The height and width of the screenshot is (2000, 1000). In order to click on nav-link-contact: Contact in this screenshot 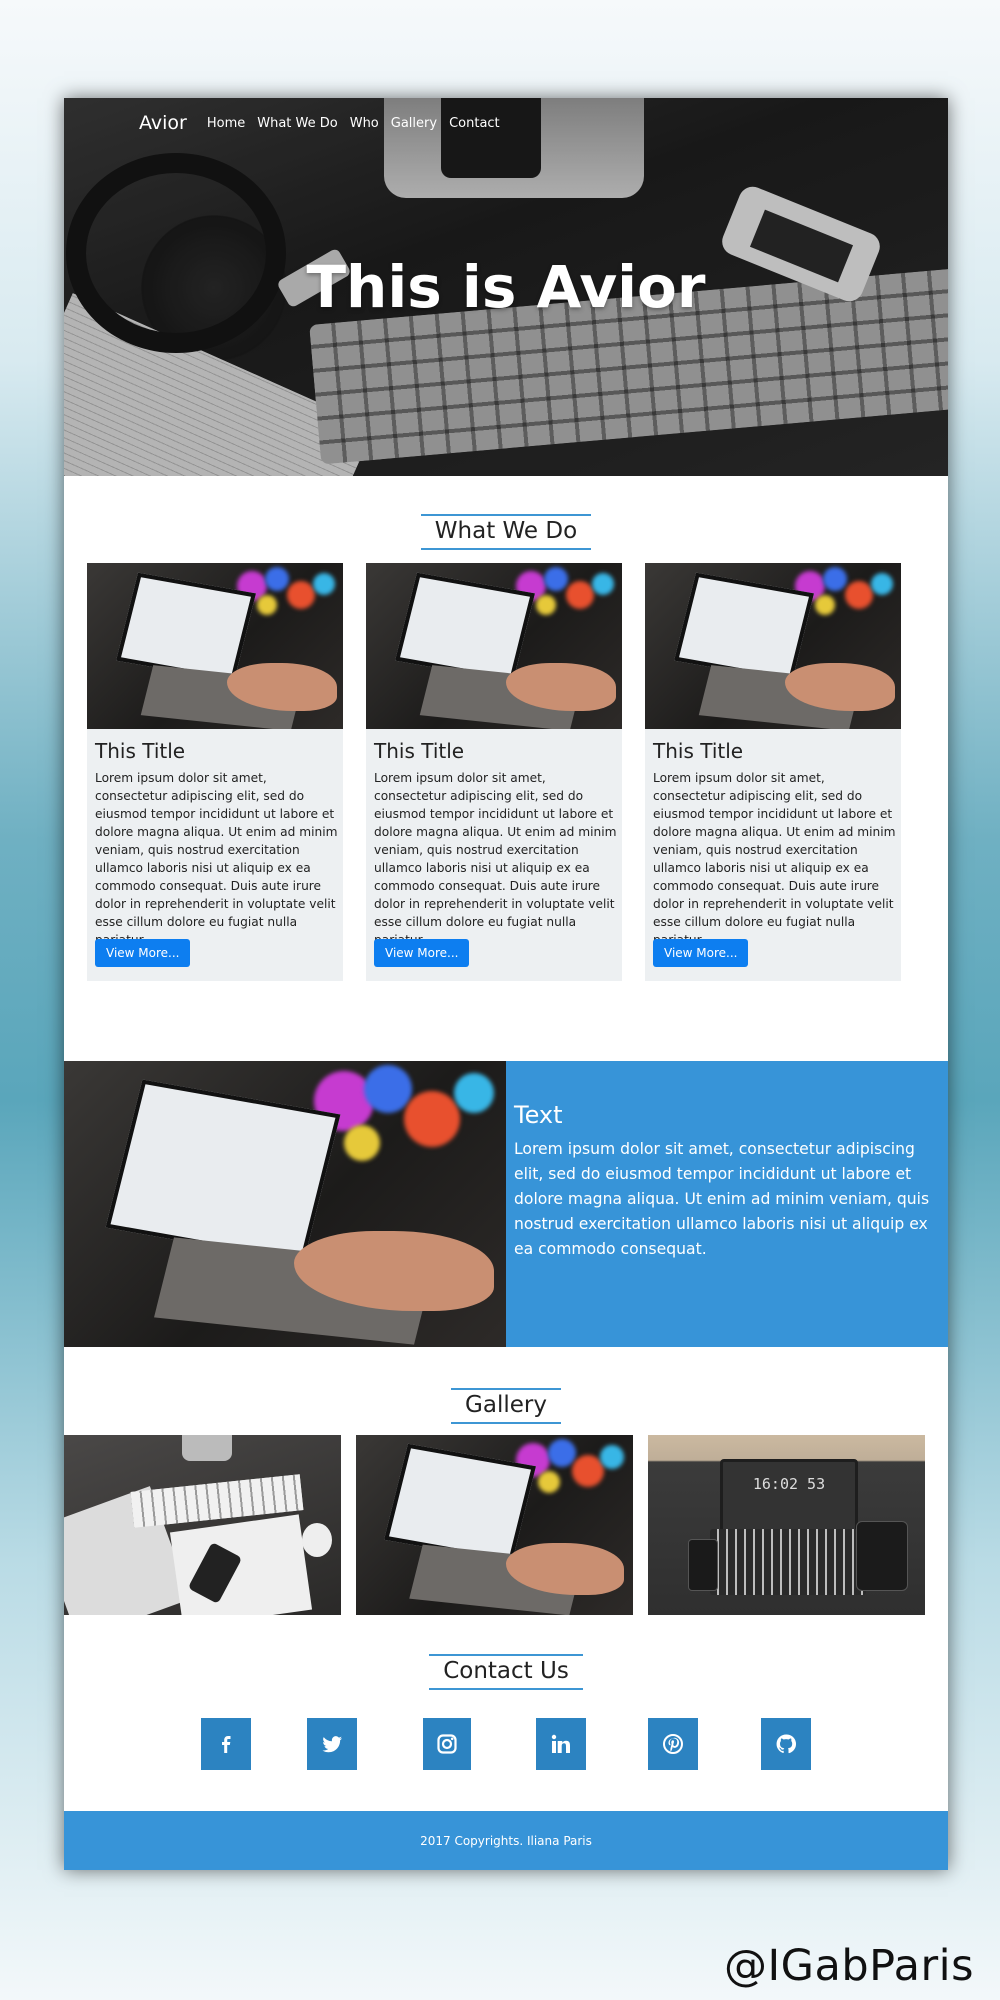, I will do `click(474, 123)`.